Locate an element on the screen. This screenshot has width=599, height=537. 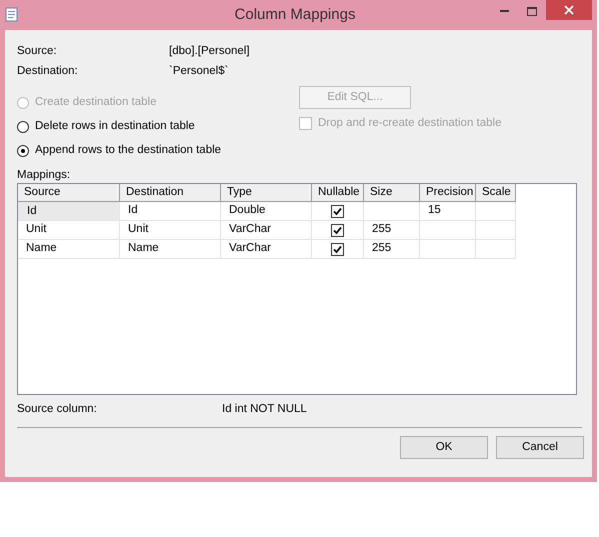
column-header: Nullable is located at coordinates (338, 193).